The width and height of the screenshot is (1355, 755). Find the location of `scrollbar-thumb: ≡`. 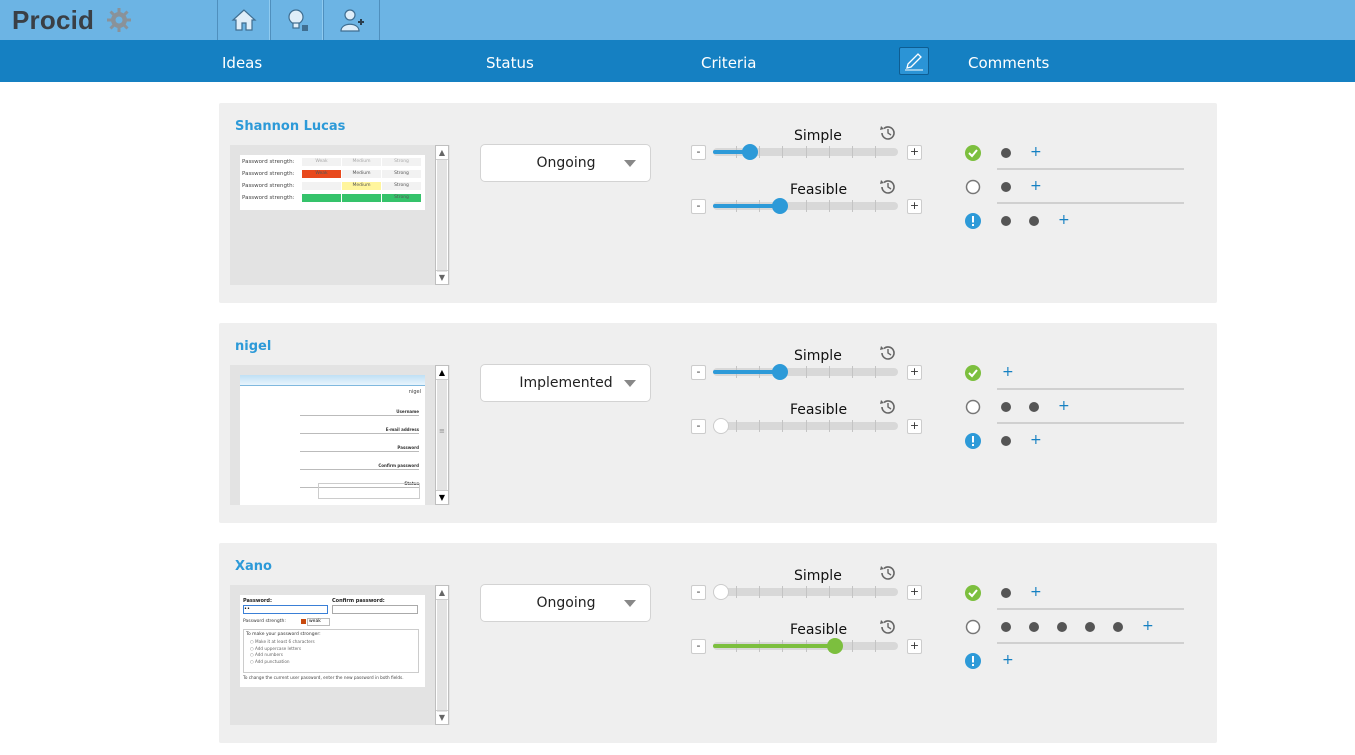

scrollbar-thumb: ≡ is located at coordinates (442, 435).